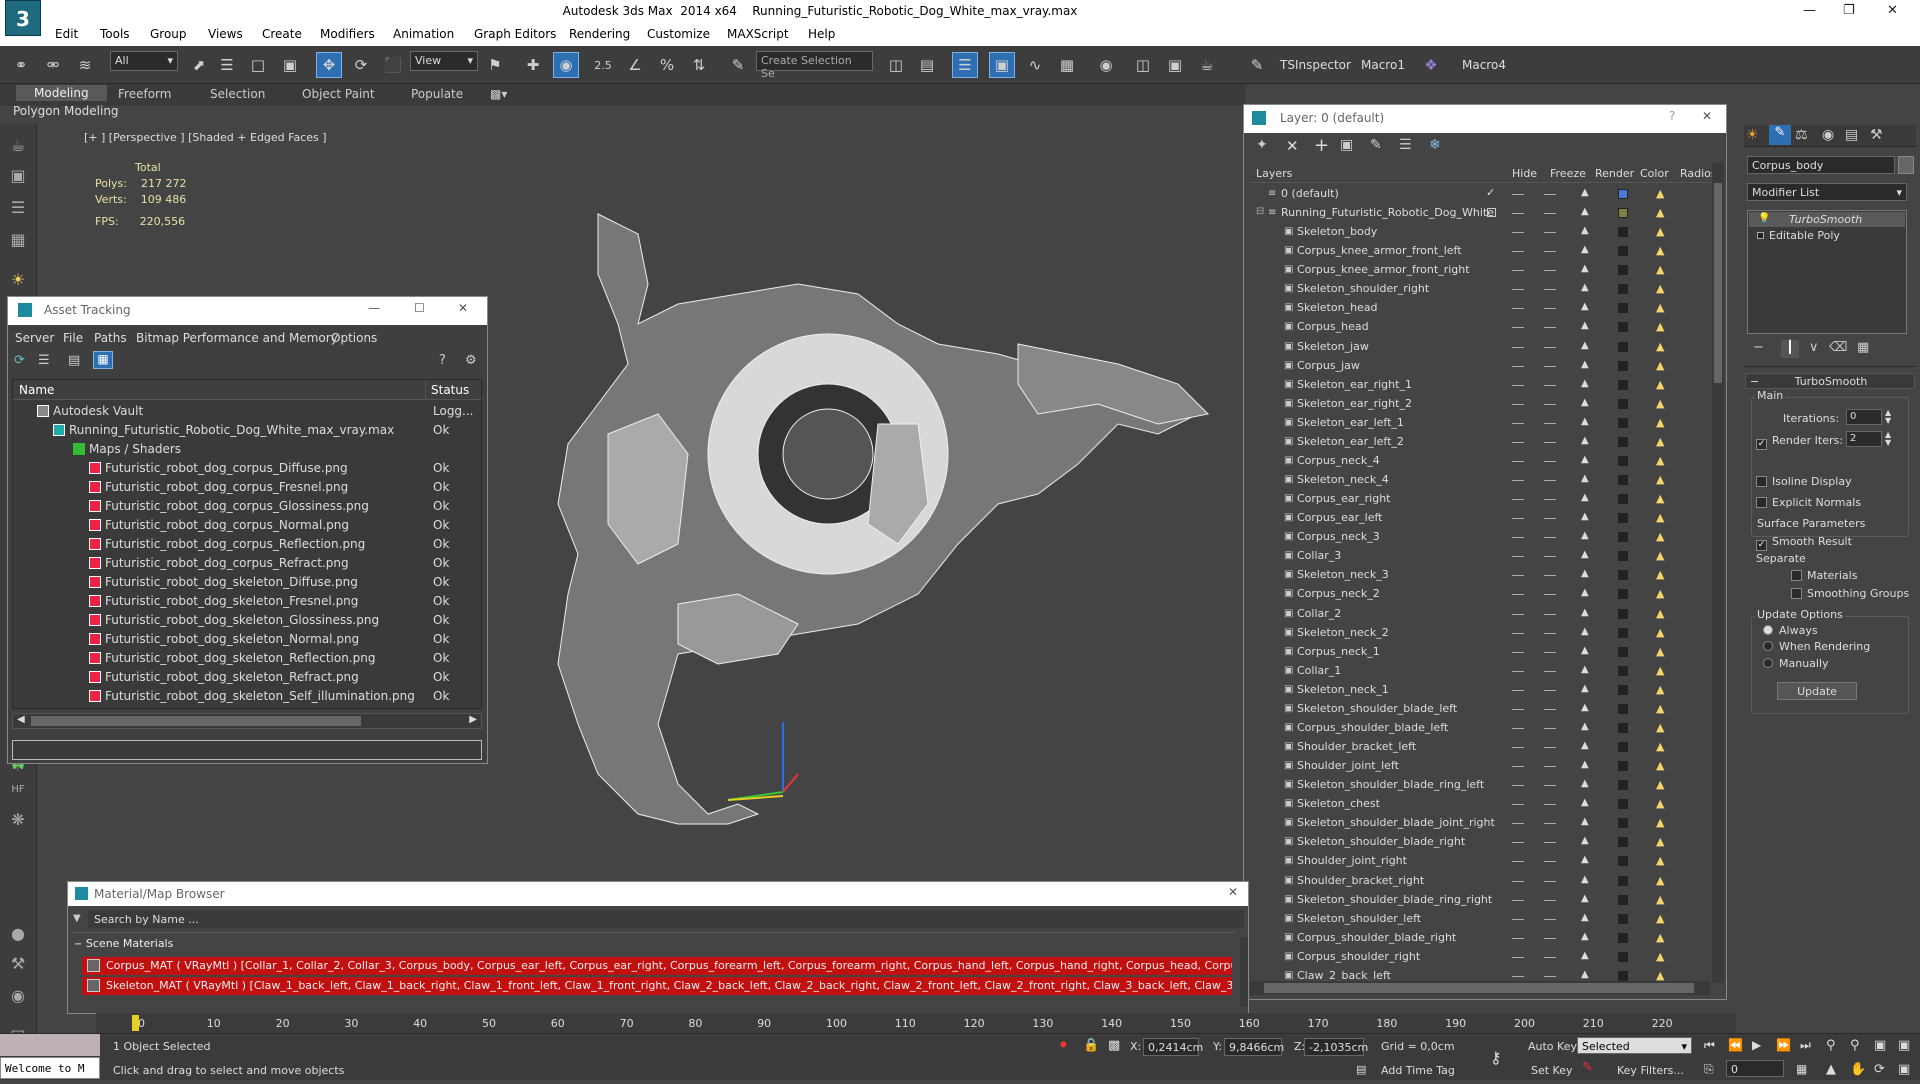 This screenshot has height=1084, width=1920. Describe the element at coordinates (1780, 135) in the screenshot. I see `modify-tab-icon: ✎` at that location.